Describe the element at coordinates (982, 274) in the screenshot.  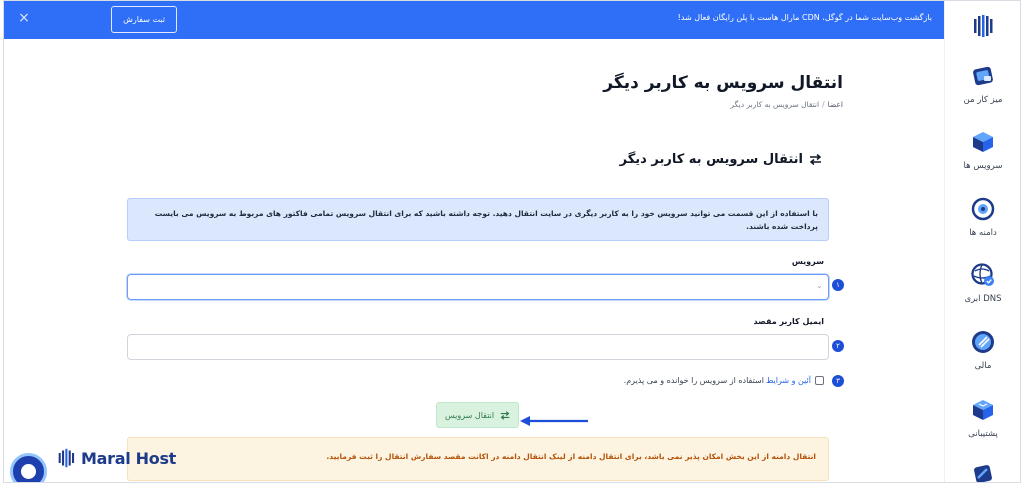
I see `cloud-dns-icon` at that location.